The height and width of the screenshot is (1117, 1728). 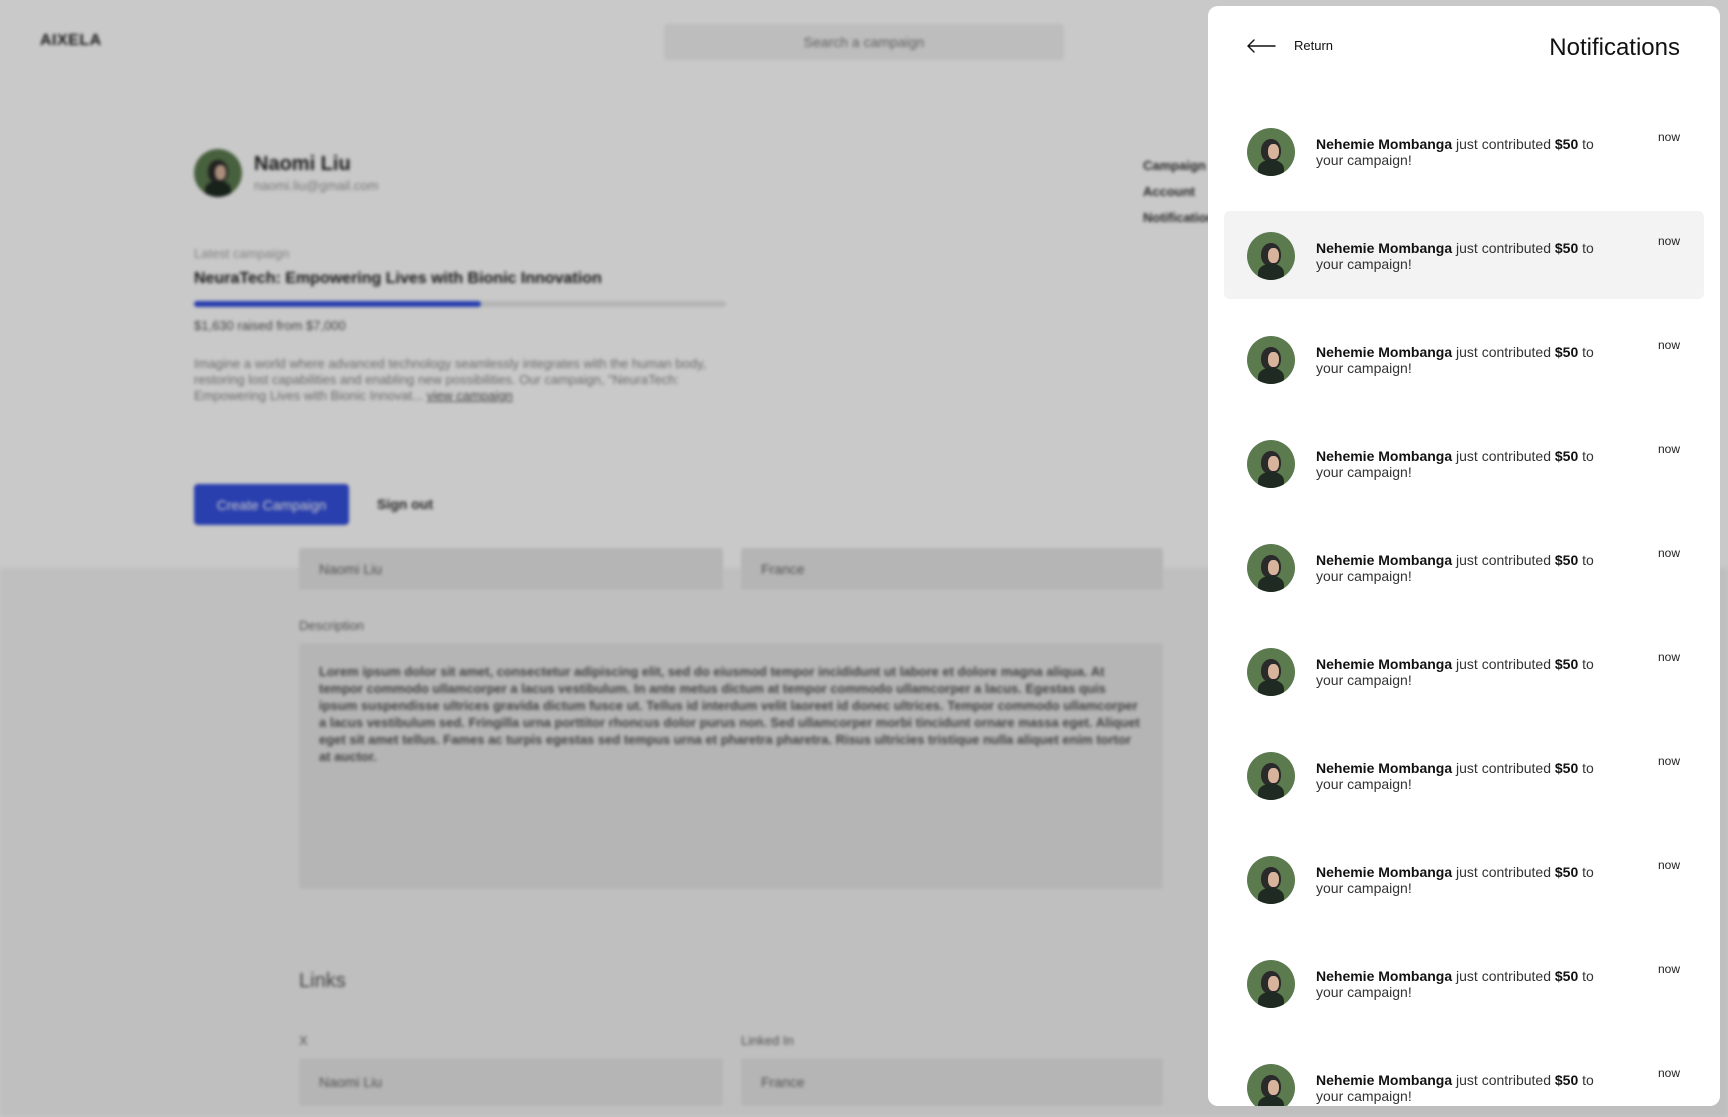 What do you see at coordinates (1289, 45) in the screenshot?
I see `return-button: Return` at bounding box center [1289, 45].